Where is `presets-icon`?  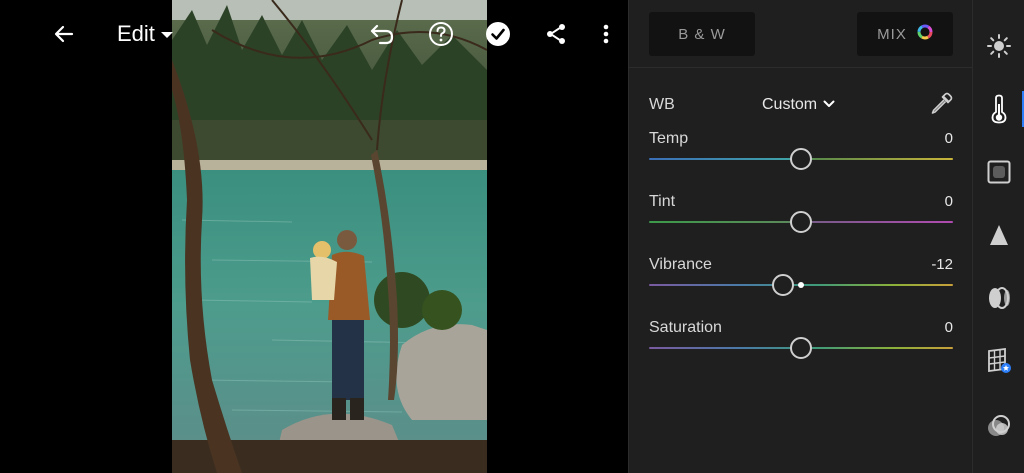 presets-icon is located at coordinates (998, 426).